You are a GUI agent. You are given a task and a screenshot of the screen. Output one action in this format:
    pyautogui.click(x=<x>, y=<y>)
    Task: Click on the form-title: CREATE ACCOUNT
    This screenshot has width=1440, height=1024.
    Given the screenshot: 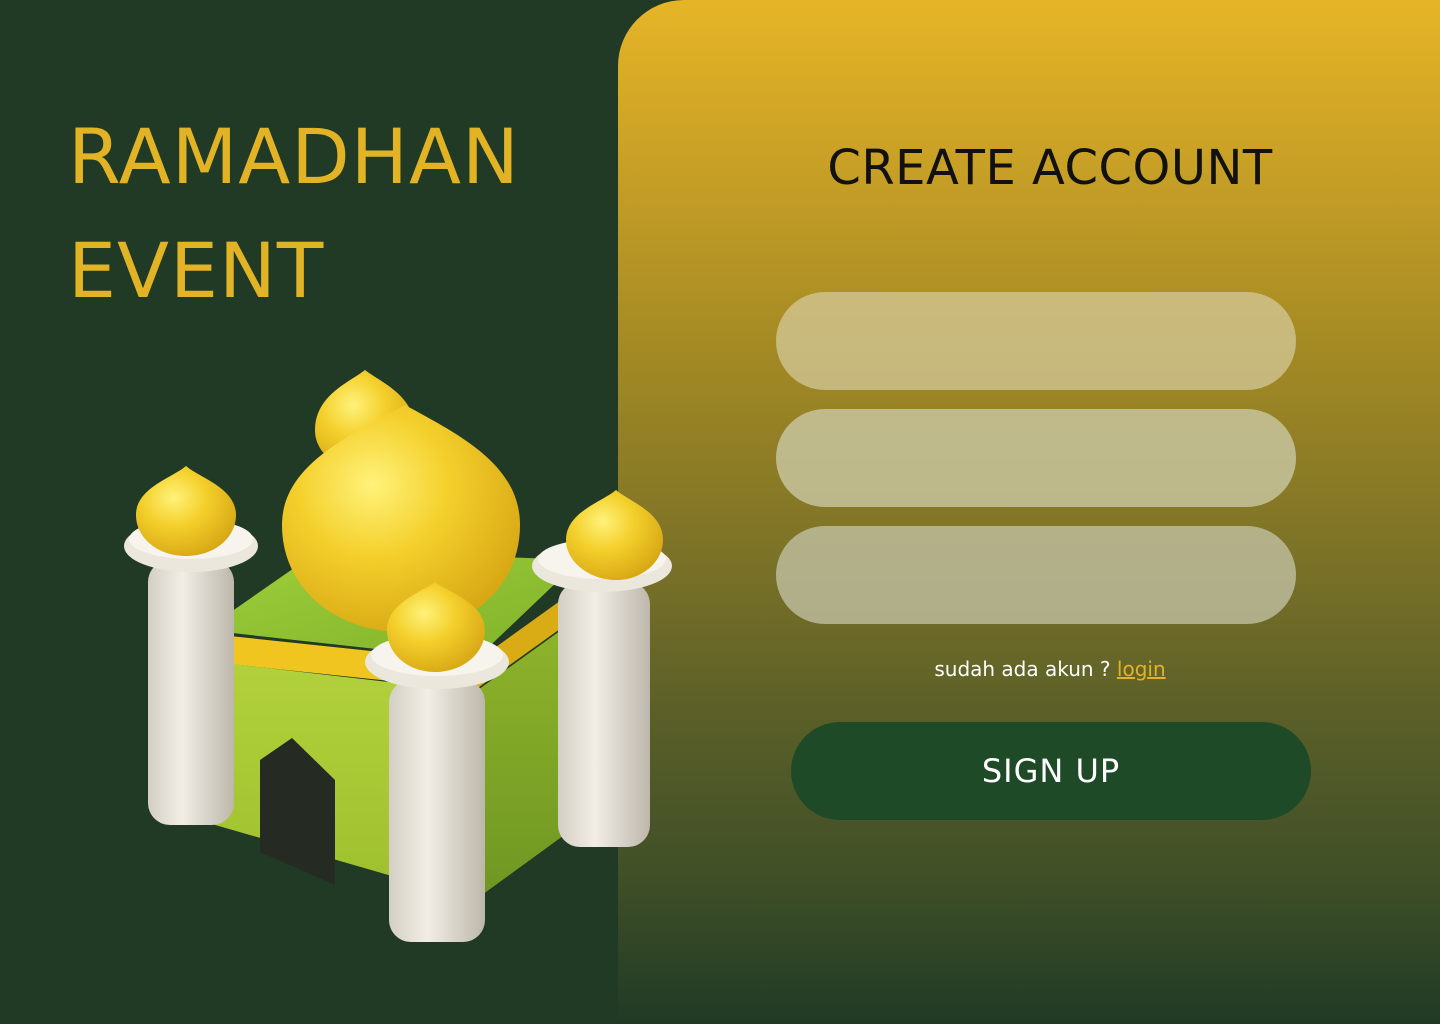 What is the action you would take?
    pyautogui.click(x=1050, y=168)
    